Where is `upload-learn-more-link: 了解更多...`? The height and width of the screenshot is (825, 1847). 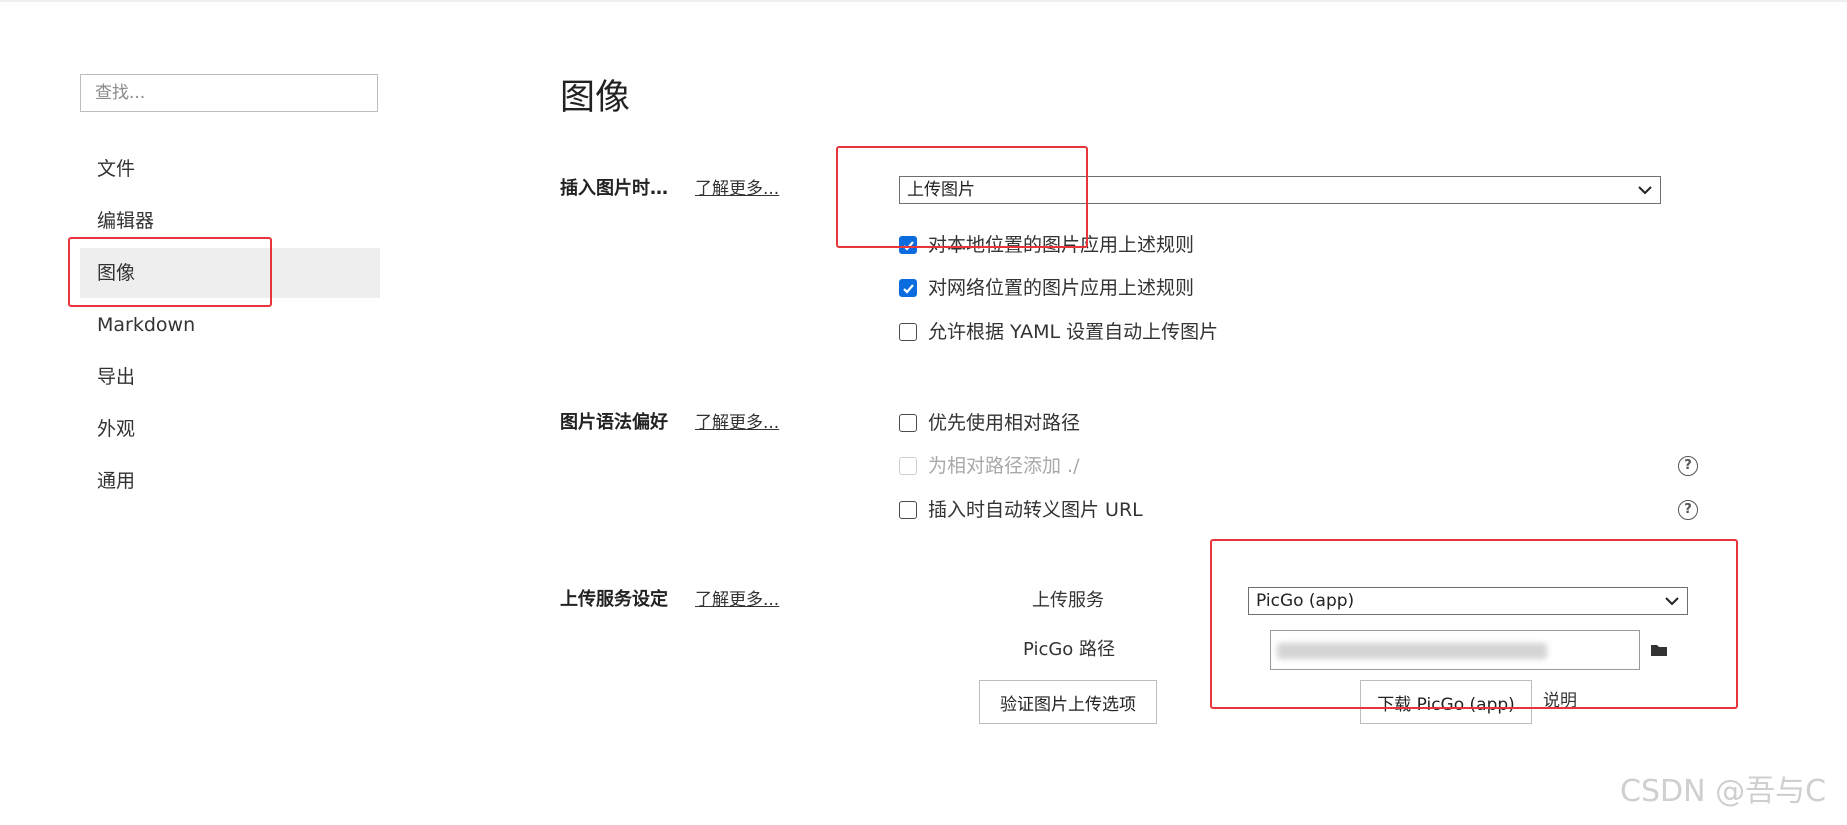
upload-learn-more-link: 了解更多... is located at coordinates (737, 600).